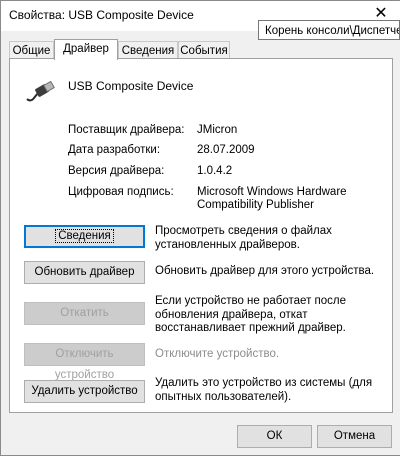 This screenshot has width=400, height=456. What do you see at coordinates (86, 49) in the screenshot?
I see `tab-driver: Драйвер` at bounding box center [86, 49].